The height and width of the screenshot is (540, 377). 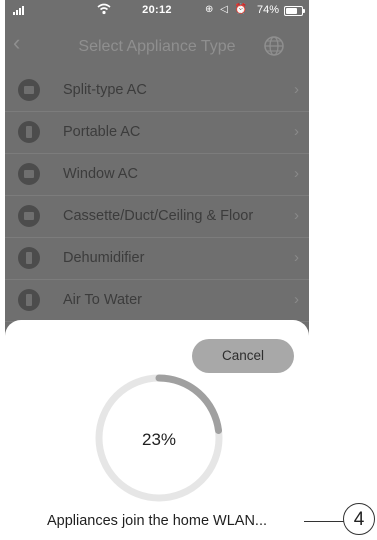 I want to click on list-item-label: Portable AC, so click(x=102, y=132).